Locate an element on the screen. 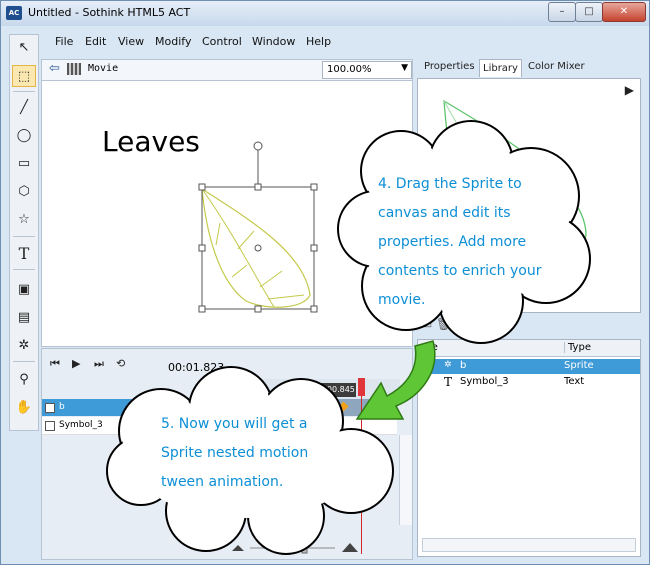 The image size is (650, 565). callout-line: 4. Drag the Sprite to is located at coordinates (450, 184).